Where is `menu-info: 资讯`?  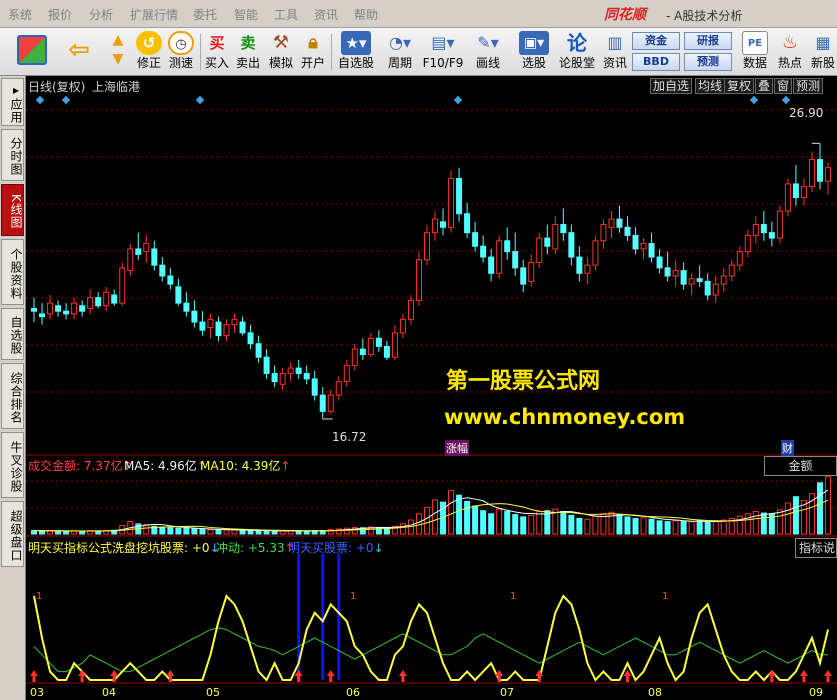
menu-info: 资讯 is located at coordinates (326, 14).